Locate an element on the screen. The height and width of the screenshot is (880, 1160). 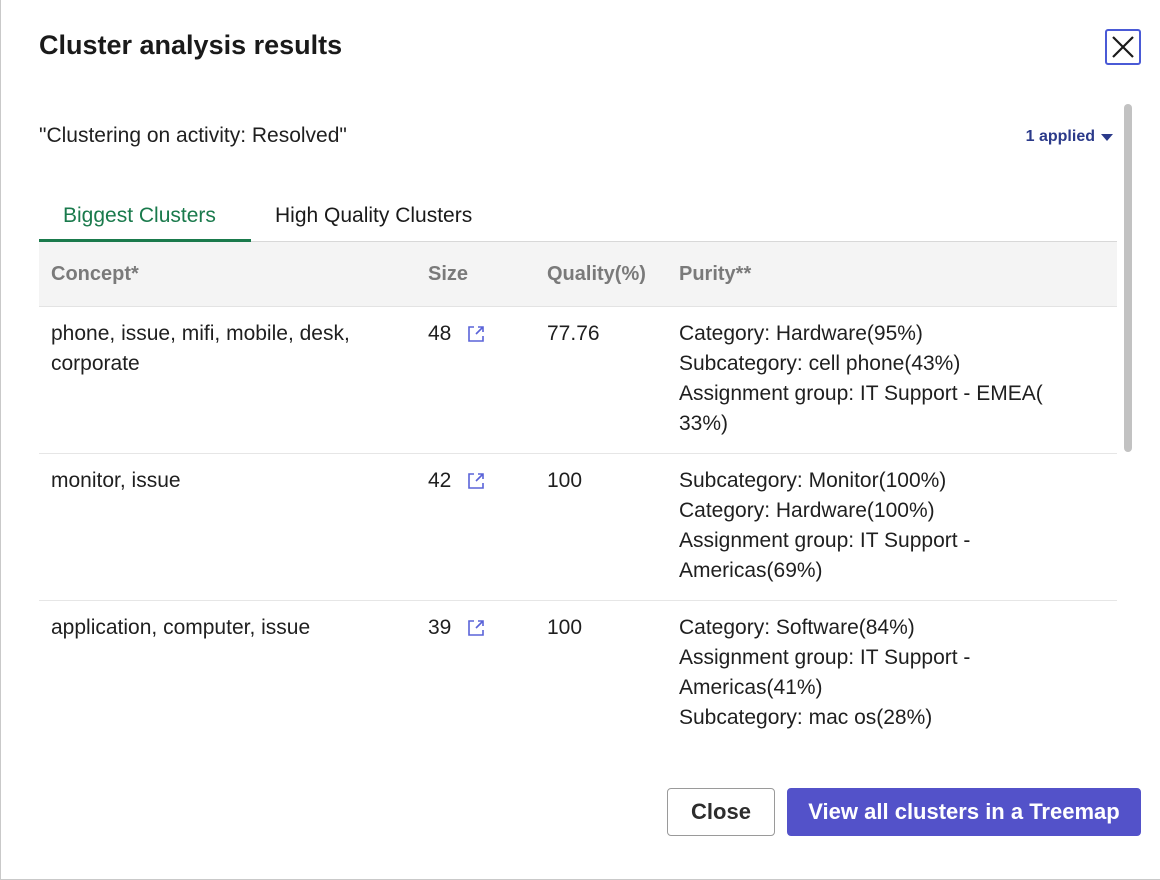
scrollbar-thumb is located at coordinates (1128, 278).